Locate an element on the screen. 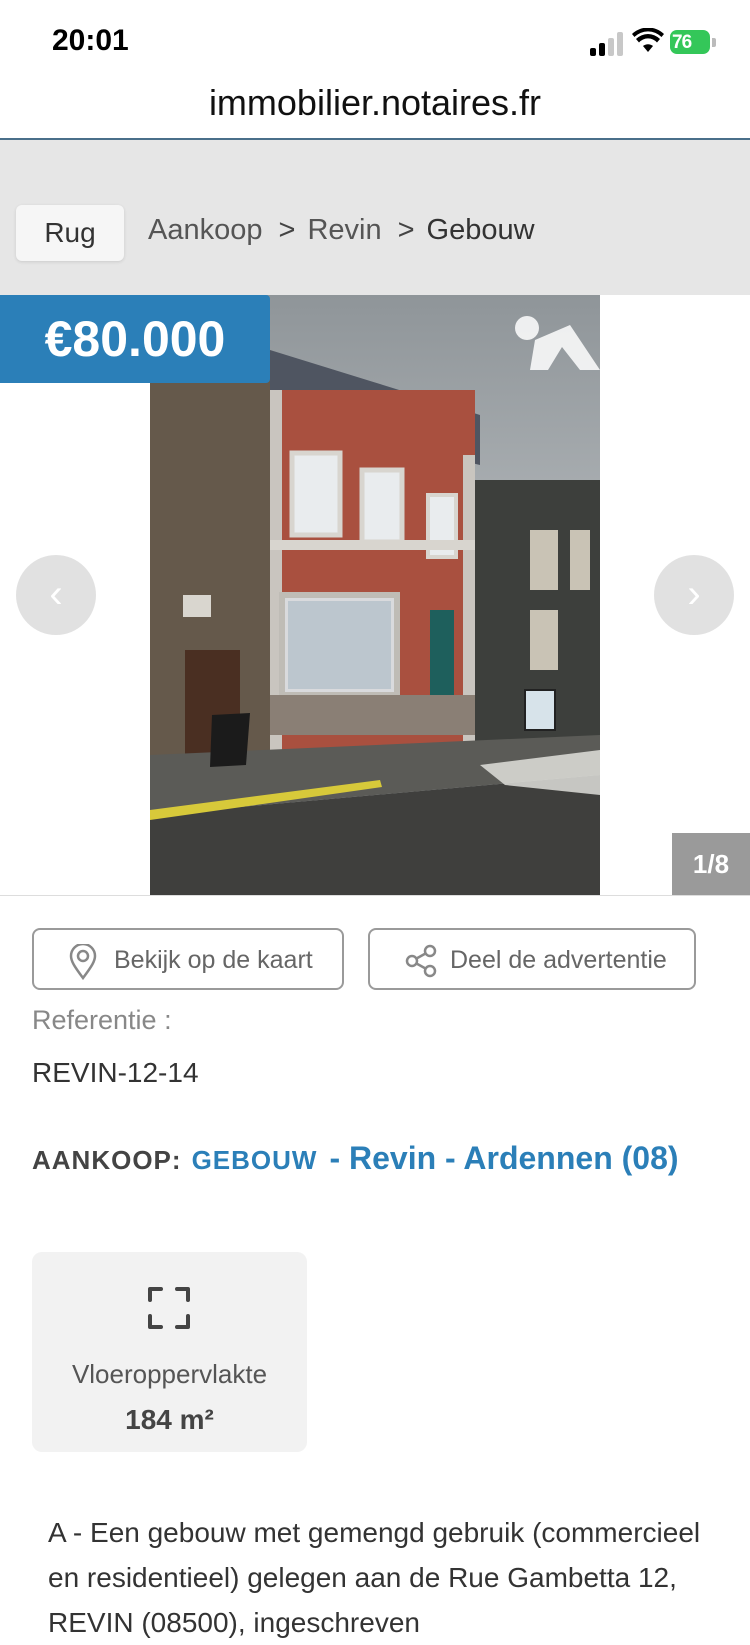 This screenshot has width=750, height=1645. breadcrumb-item-revin: Revin is located at coordinates (344, 230).